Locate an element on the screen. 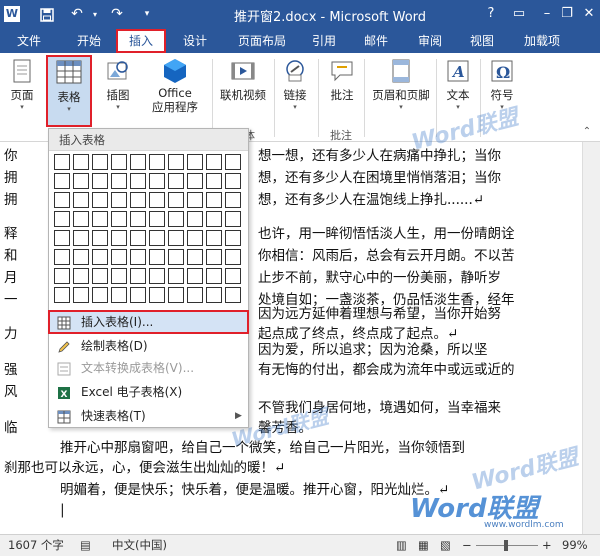  menu-item-quick-tables: 快速表格(T) ▶ is located at coordinates (148, 416).